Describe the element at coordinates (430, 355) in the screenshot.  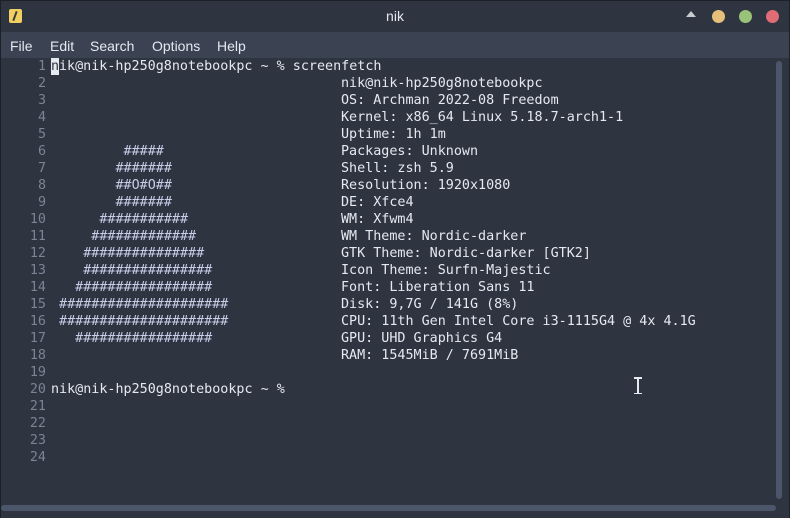
I see `system-info-line: RAM: 1545MiB / 7691MiB` at that location.